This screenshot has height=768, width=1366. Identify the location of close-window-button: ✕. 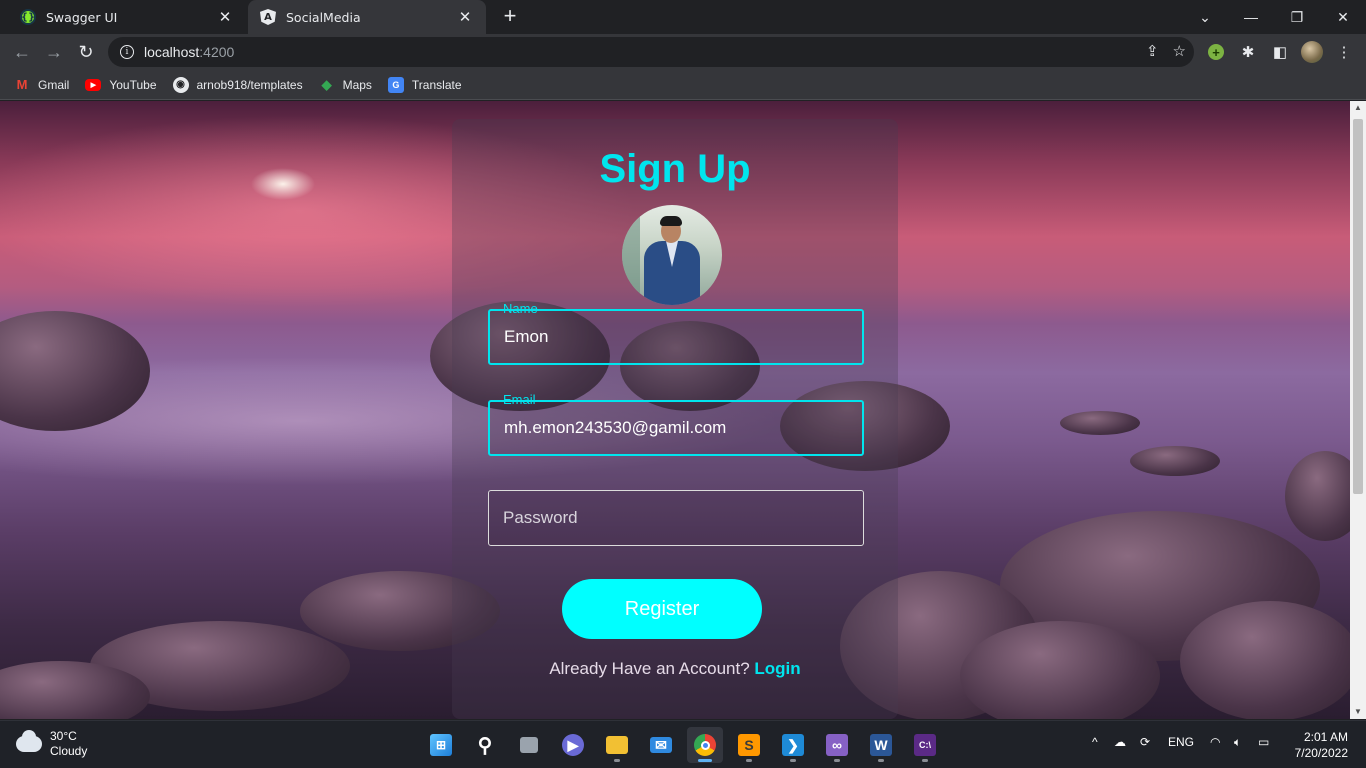
(1343, 17).